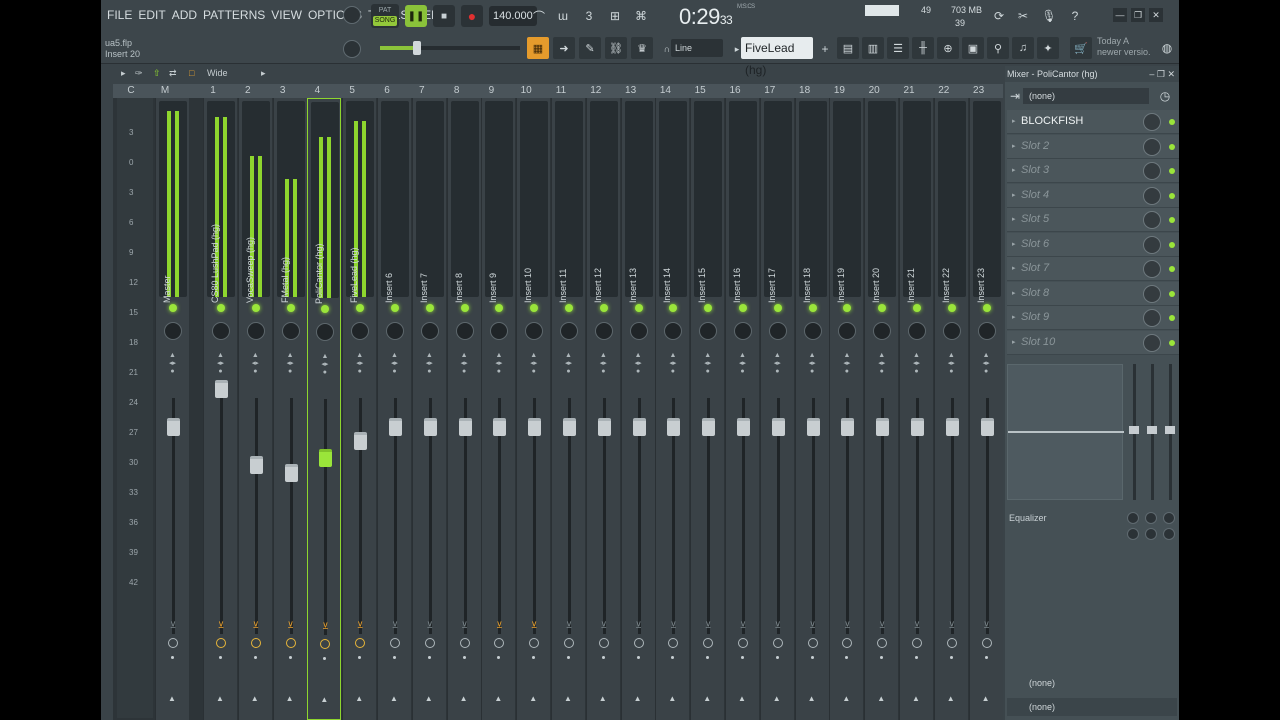 Image resolution: width=1280 pixels, height=720 pixels. I want to click on mixer-strip: Insert 23 ⊻ ▲ ◂▸ ● ▲, so click(985, 409).